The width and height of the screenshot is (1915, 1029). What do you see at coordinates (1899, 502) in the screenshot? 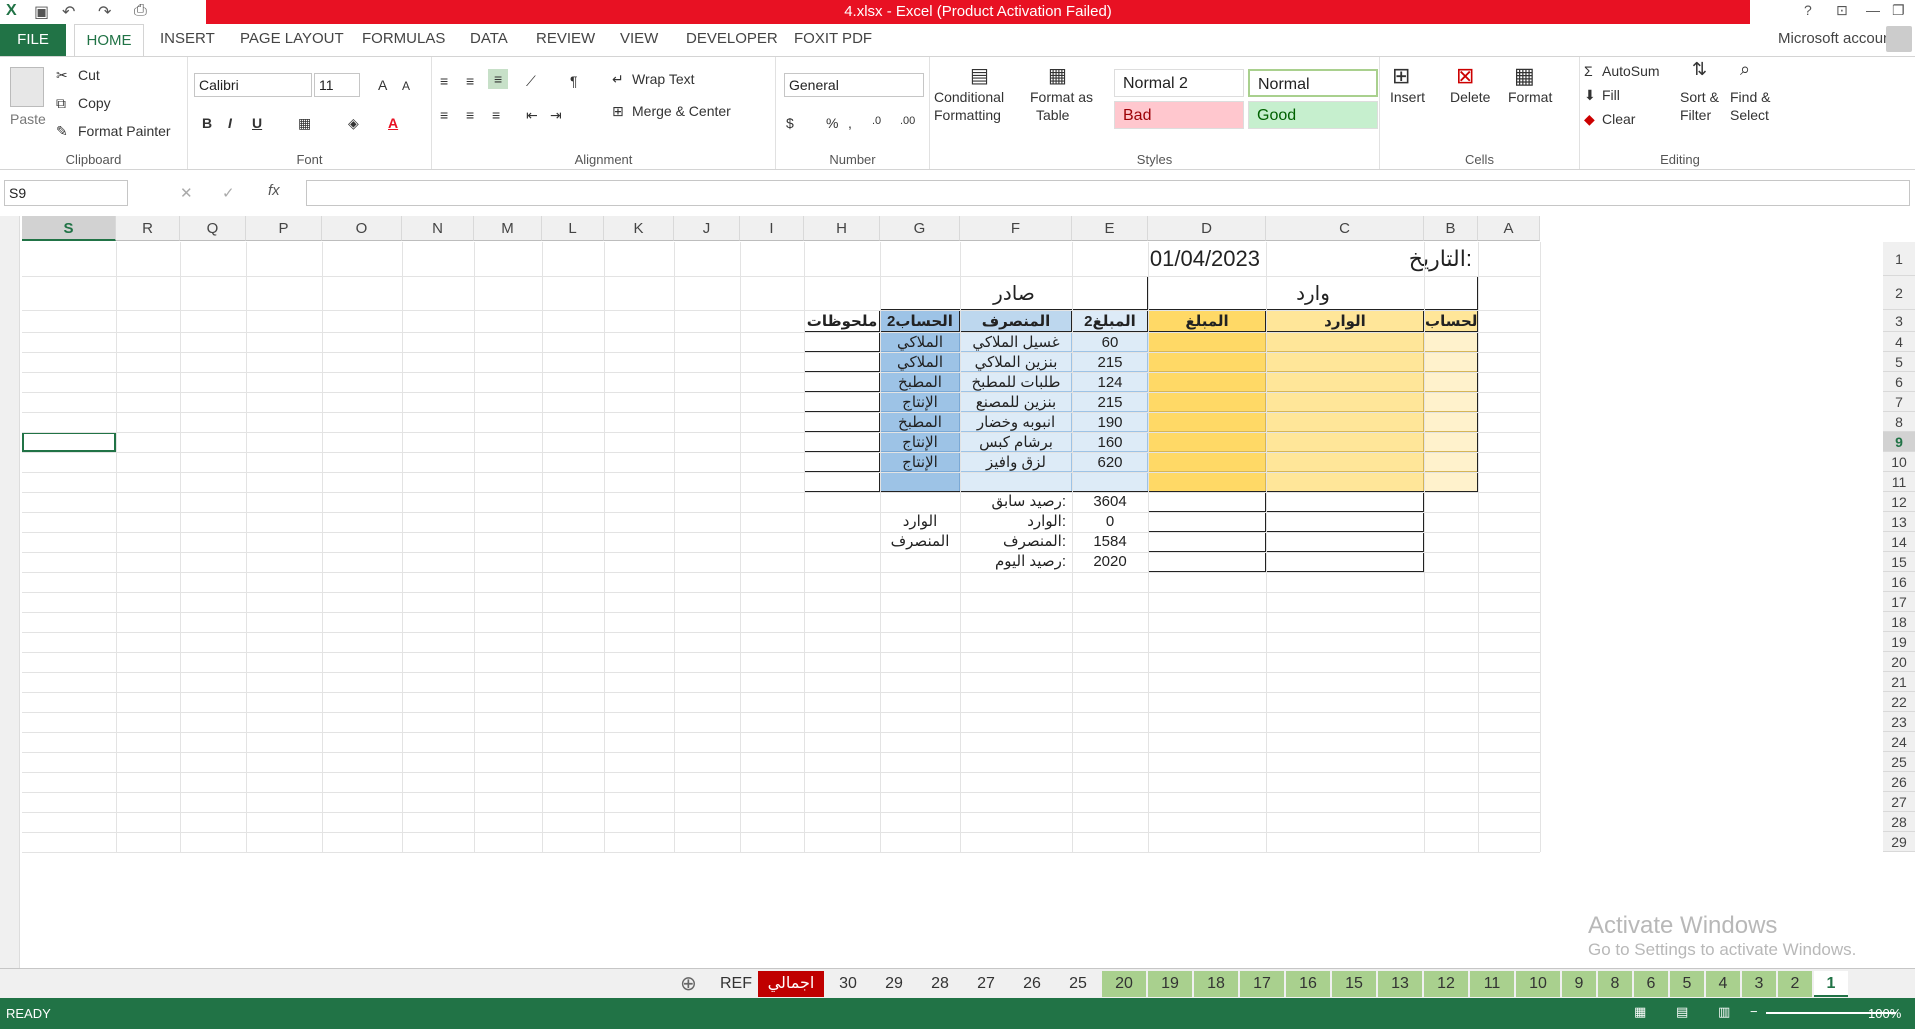
I see `row-header-12: 12` at bounding box center [1899, 502].